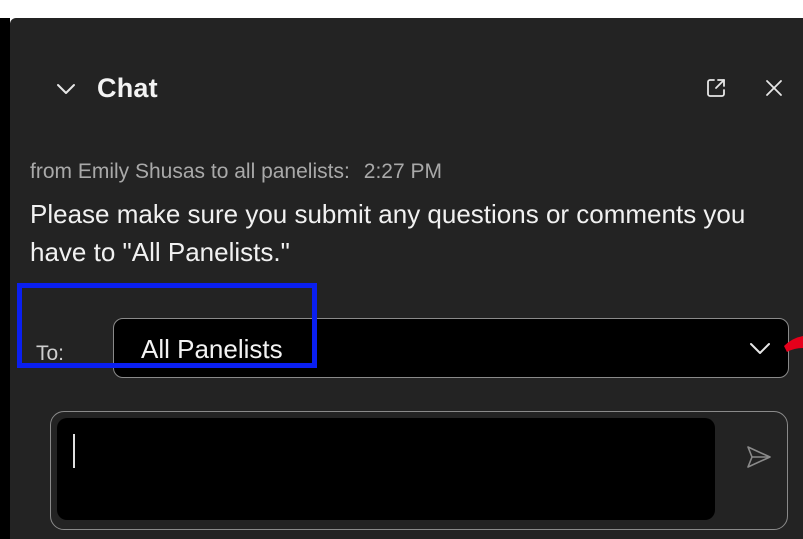 This screenshot has width=803, height=539. What do you see at coordinates (403, 171) in the screenshot?
I see `message-time: 2:27 PM` at bounding box center [403, 171].